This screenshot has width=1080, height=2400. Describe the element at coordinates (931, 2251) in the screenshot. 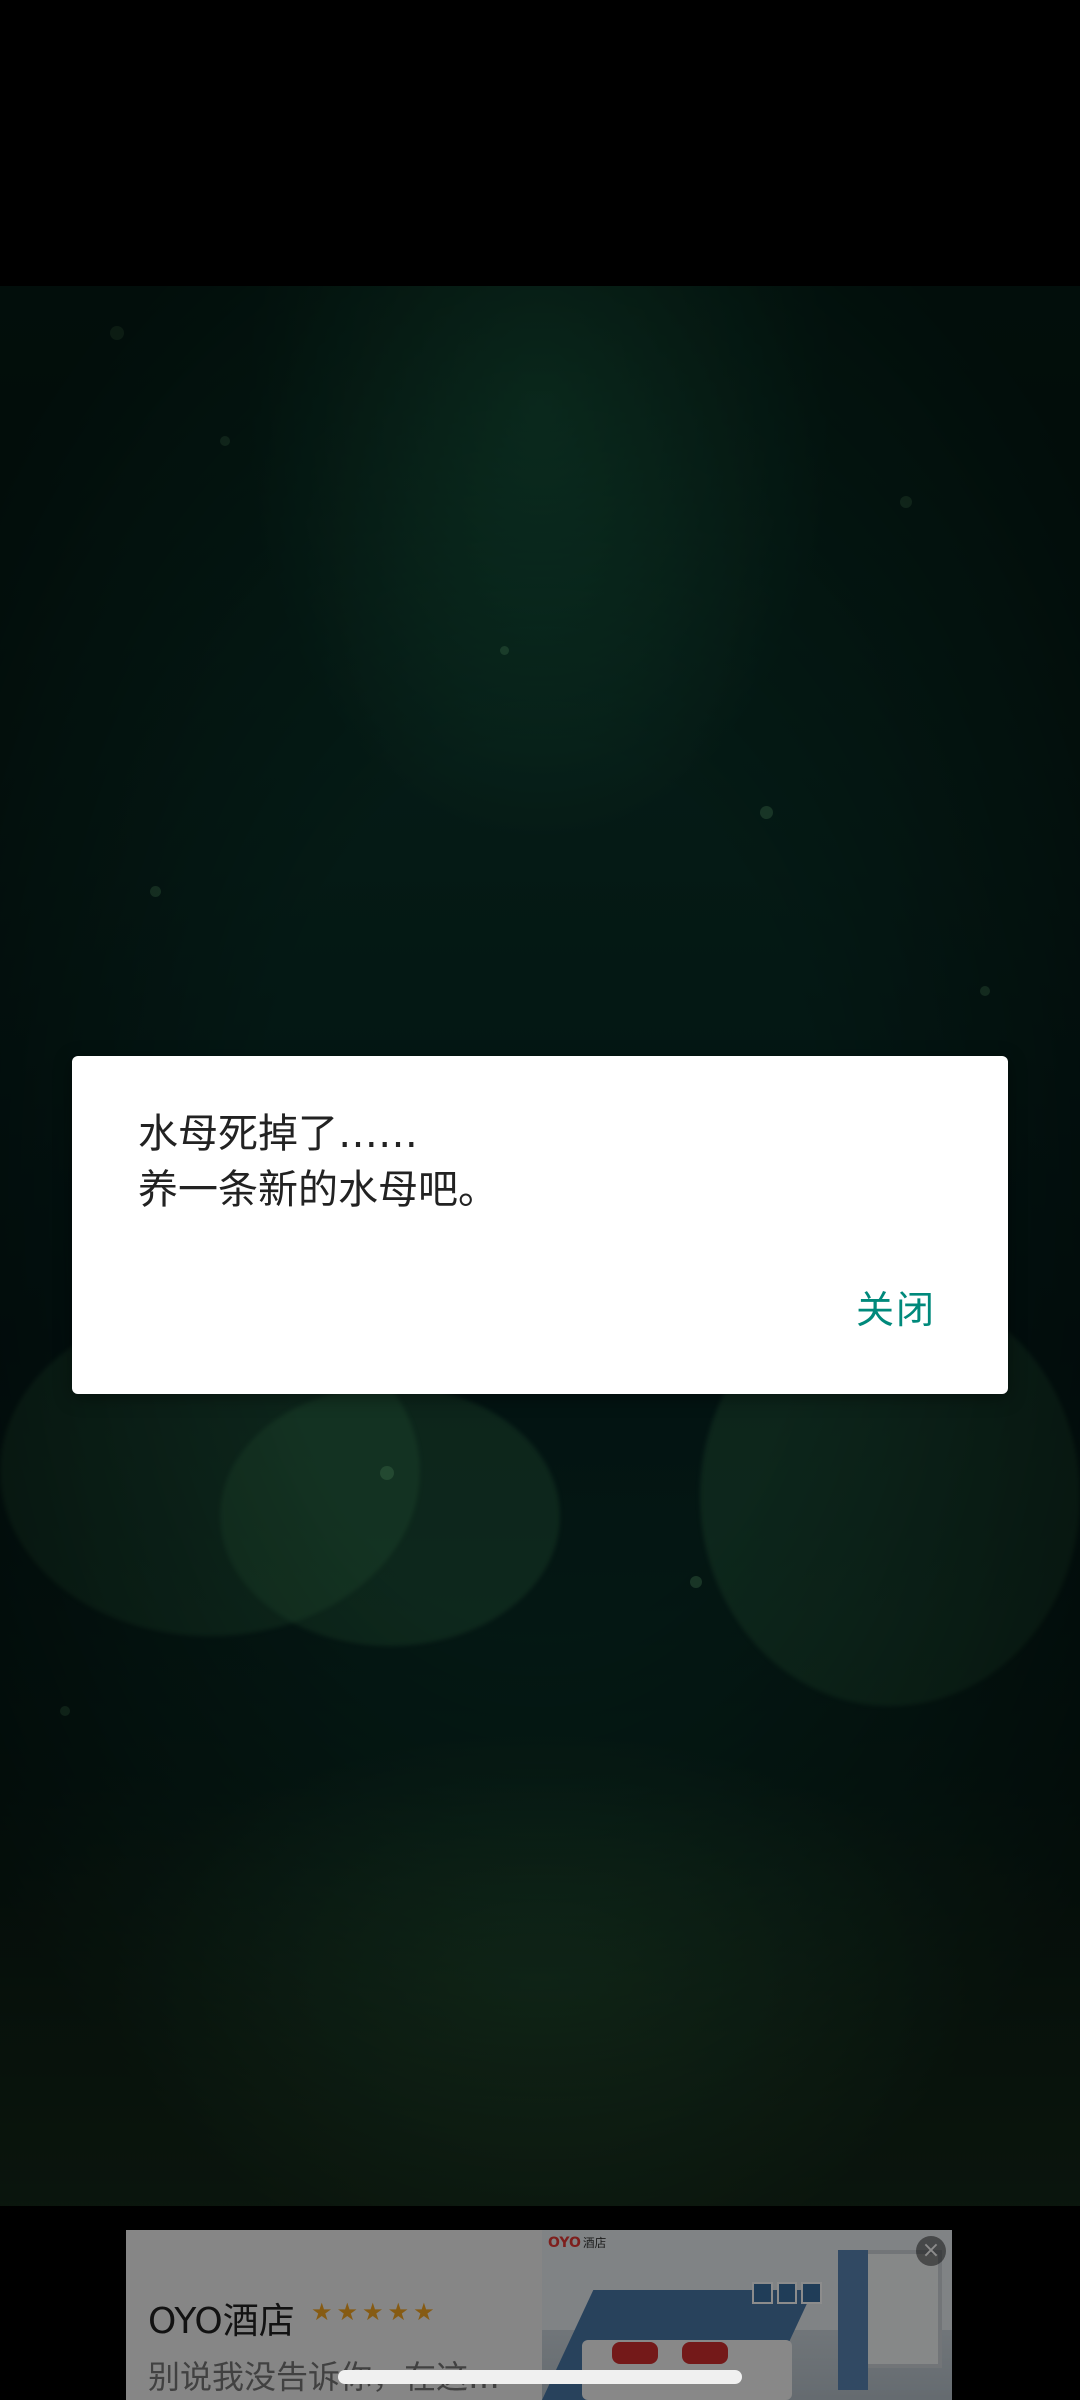

I see `close-icon: ×` at that location.